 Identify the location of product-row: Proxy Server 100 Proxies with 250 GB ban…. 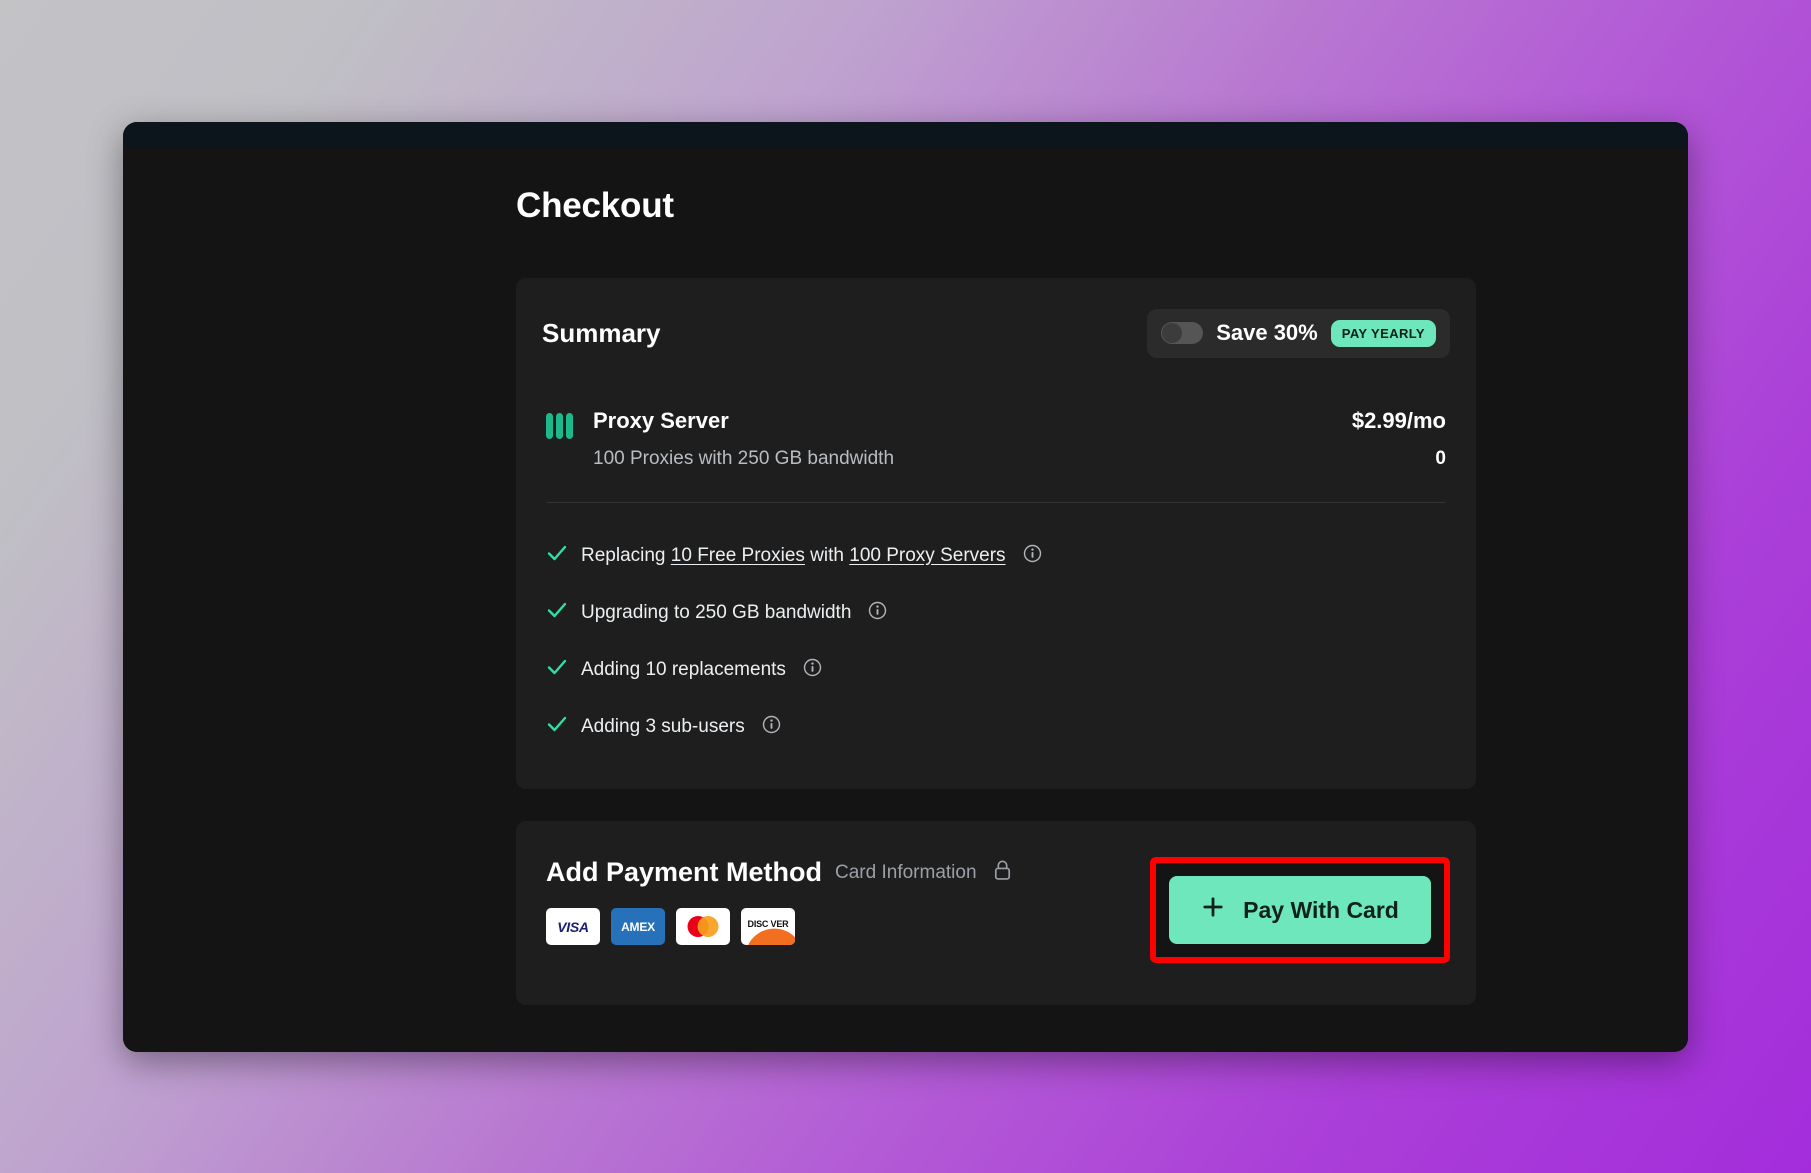
(996, 439).